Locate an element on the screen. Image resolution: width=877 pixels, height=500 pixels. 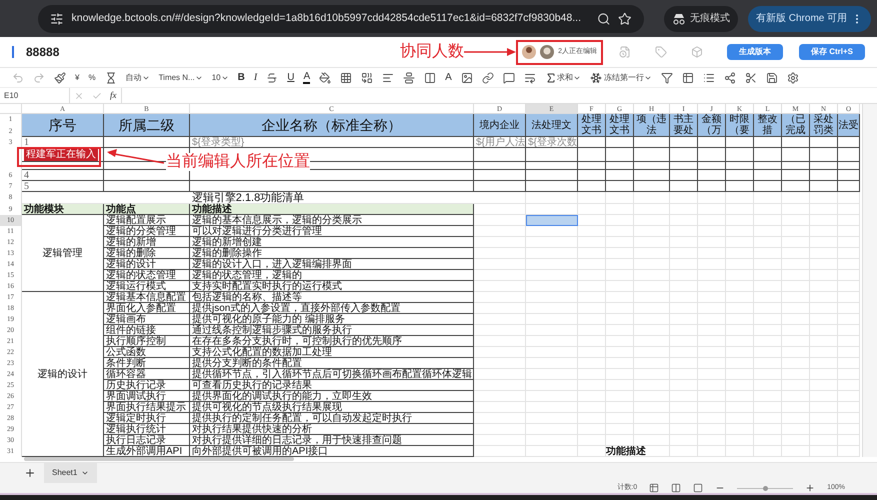
incognito-label: 无痕模式 is located at coordinates (710, 19).